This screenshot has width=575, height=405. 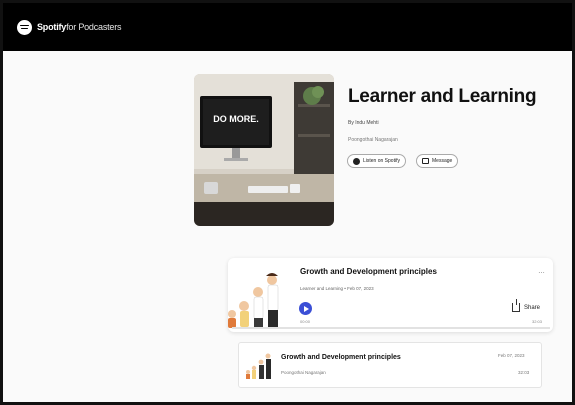 I want to click on brand-text: Spotifyfor Podcasters, so click(x=79, y=27).